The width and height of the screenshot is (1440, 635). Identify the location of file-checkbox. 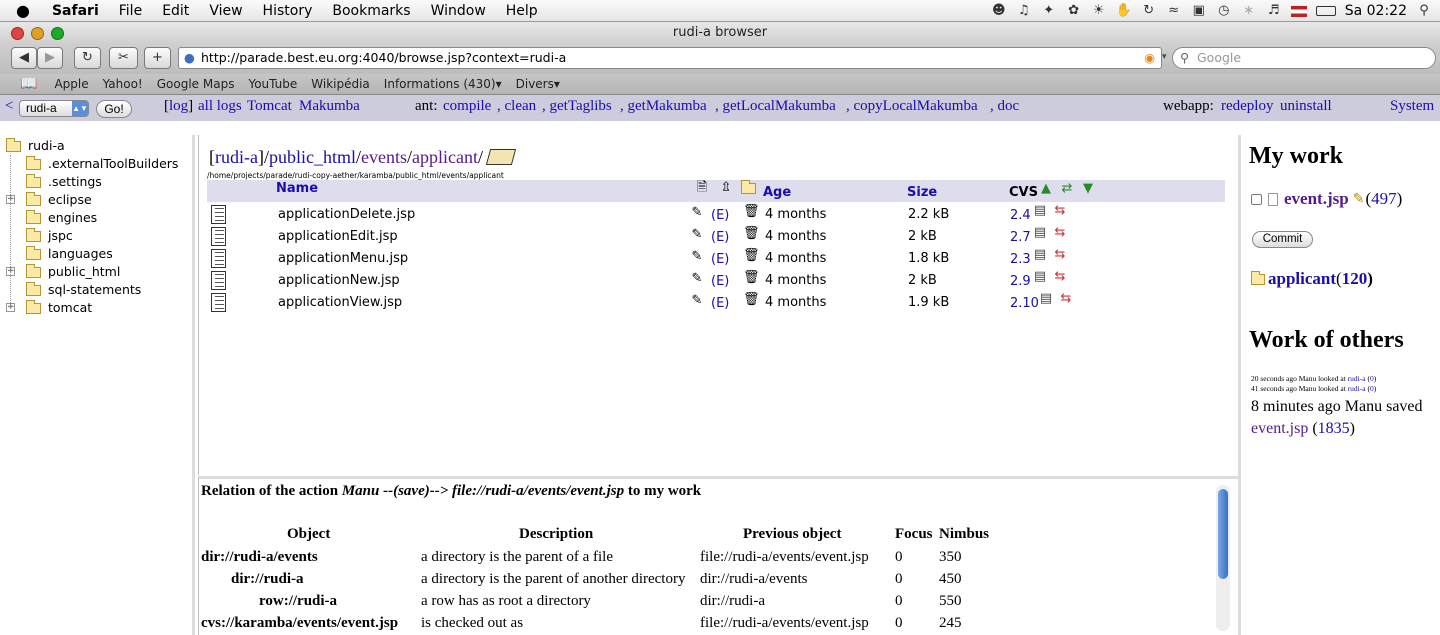
(1256, 199).